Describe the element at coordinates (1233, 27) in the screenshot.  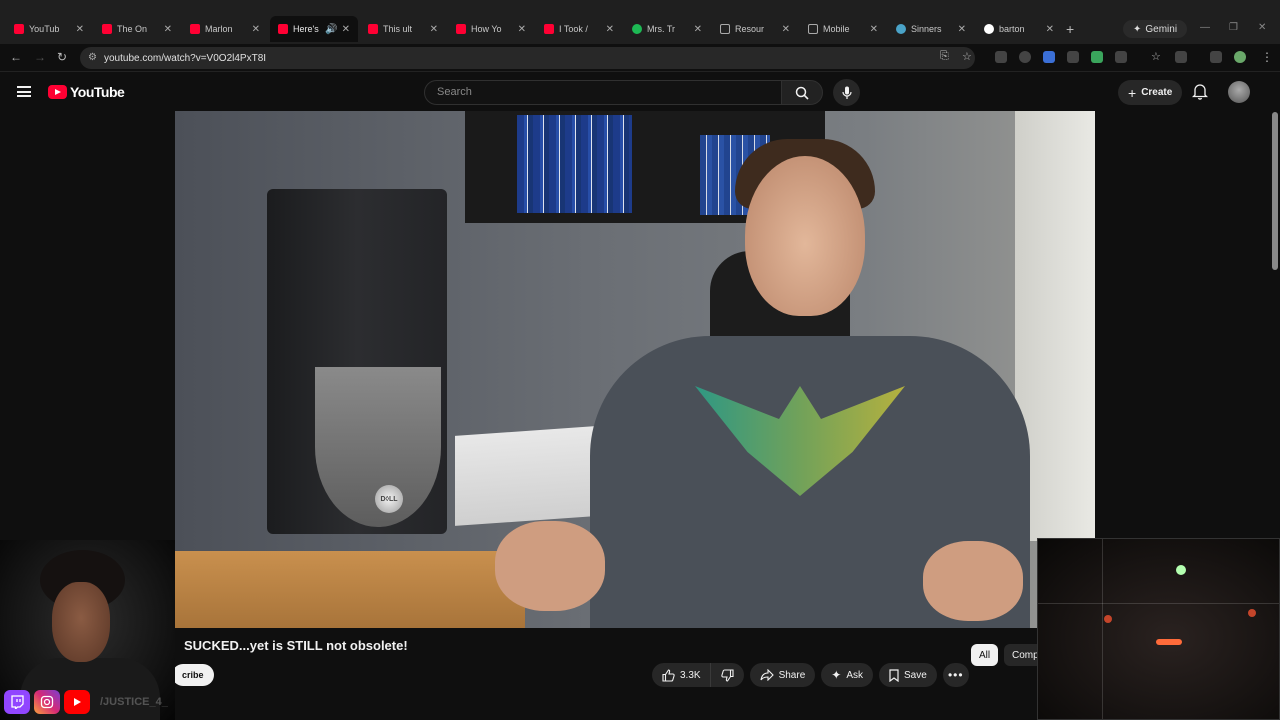
I see `restore-icon: ❐` at that location.